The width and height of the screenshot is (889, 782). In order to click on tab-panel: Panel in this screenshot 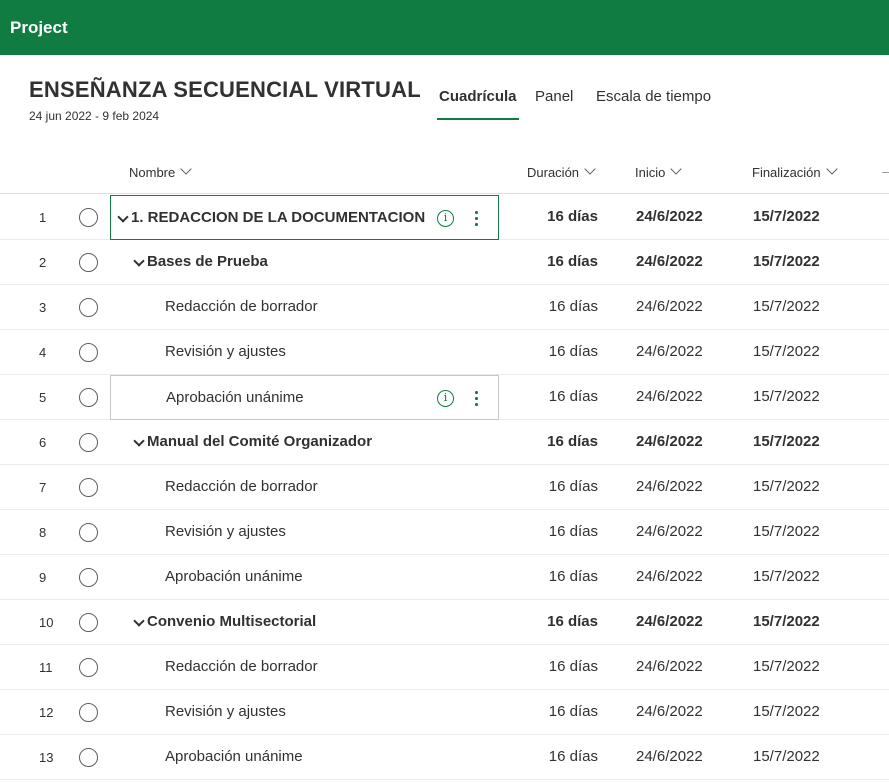, I will do `click(554, 96)`.